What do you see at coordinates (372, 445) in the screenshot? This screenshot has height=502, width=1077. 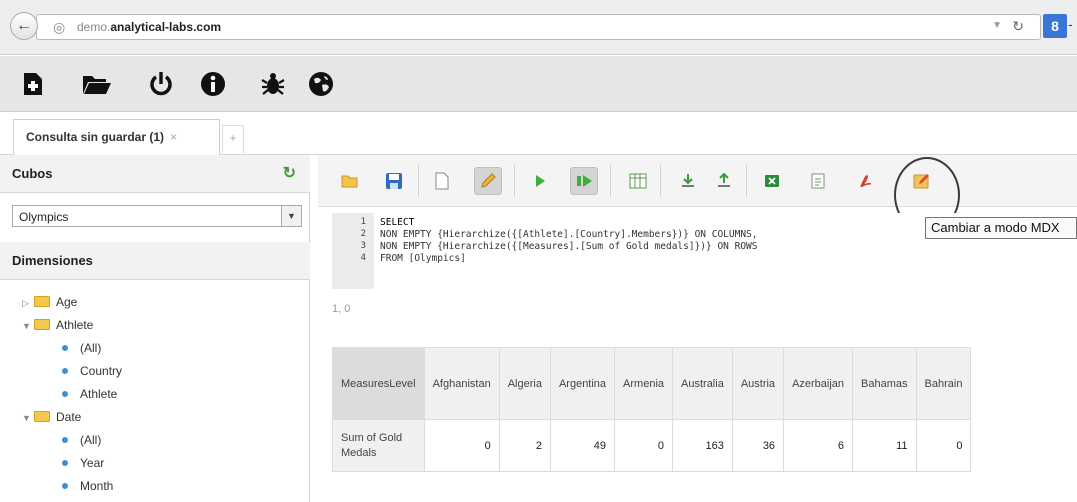 I see `row-header-label: Sum of Gold Medals` at bounding box center [372, 445].